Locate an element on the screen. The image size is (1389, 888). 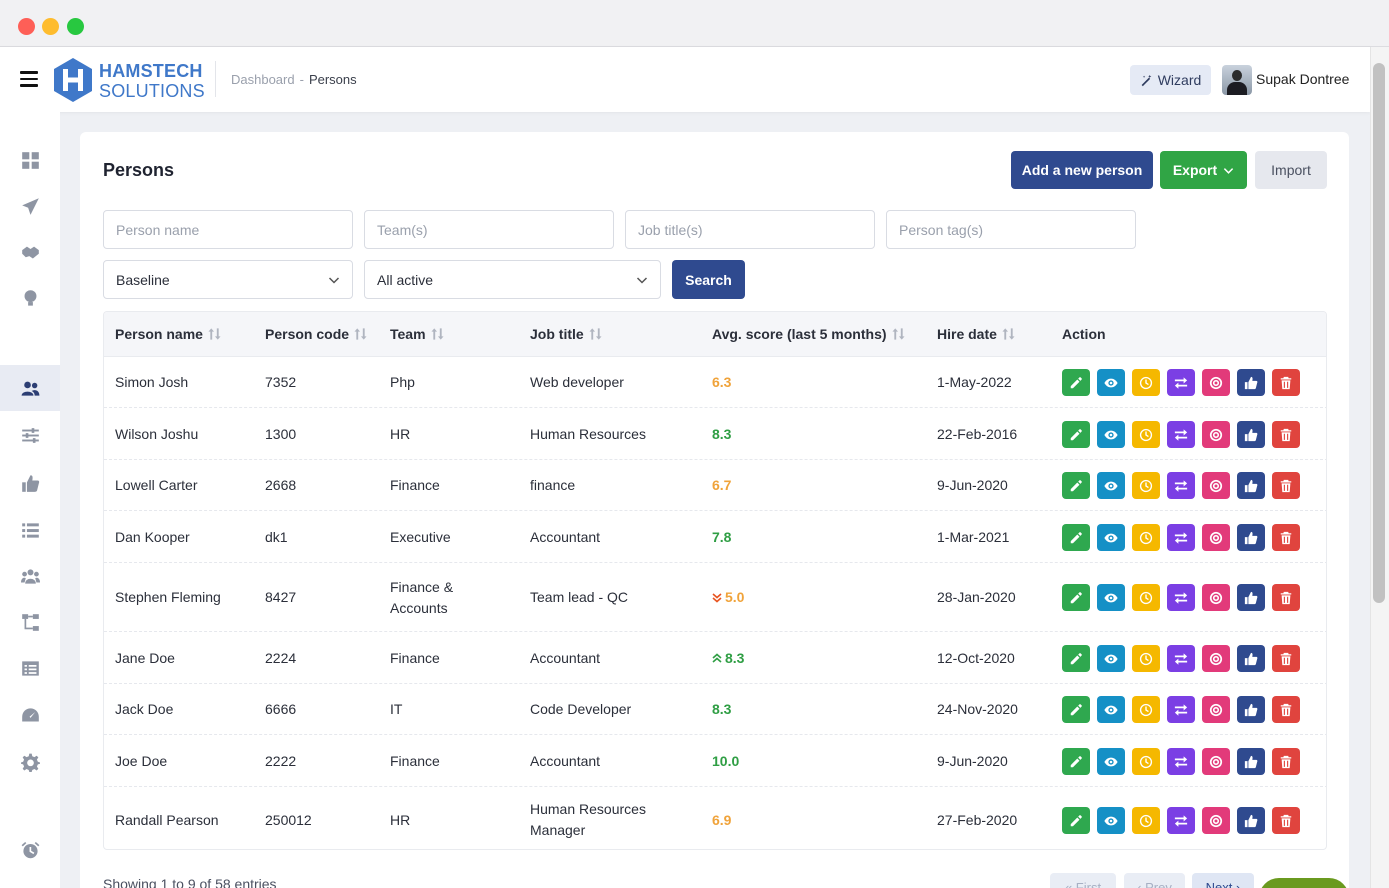
sidebar-item-settings-sliders is located at coordinates (30, 435).